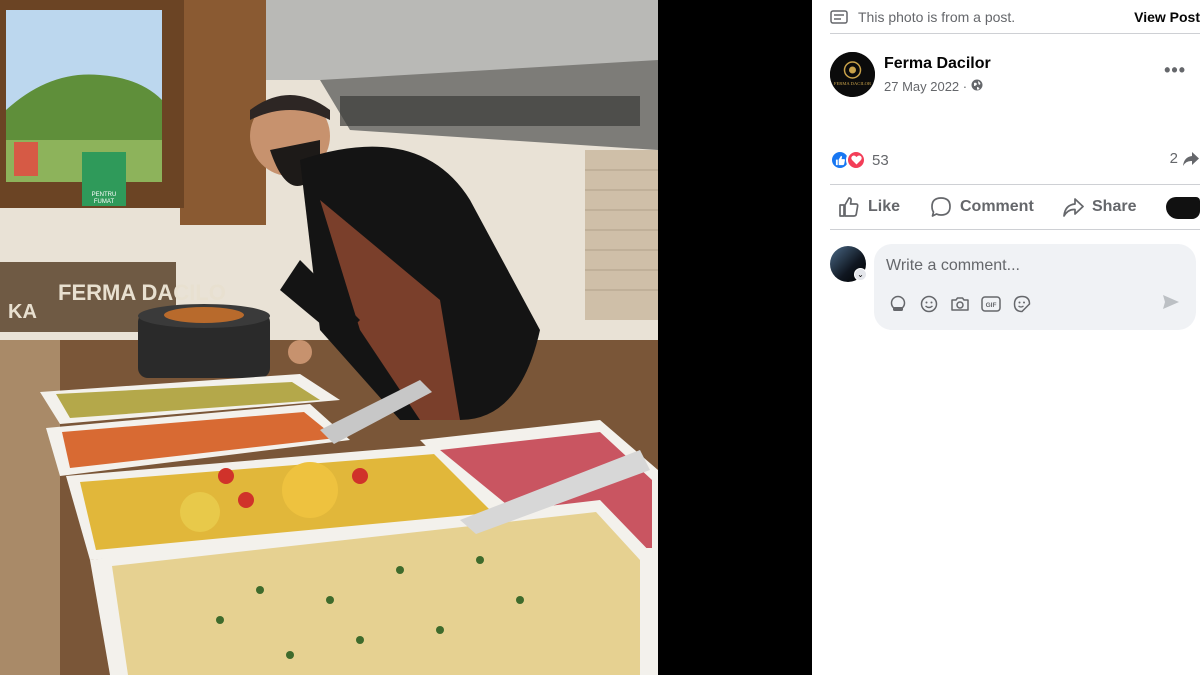 This screenshot has width=1200, height=675. What do you see at coordinates (735, 337) in the screenshot?
I see `viewer-gap` at bounding box center [735, 337].